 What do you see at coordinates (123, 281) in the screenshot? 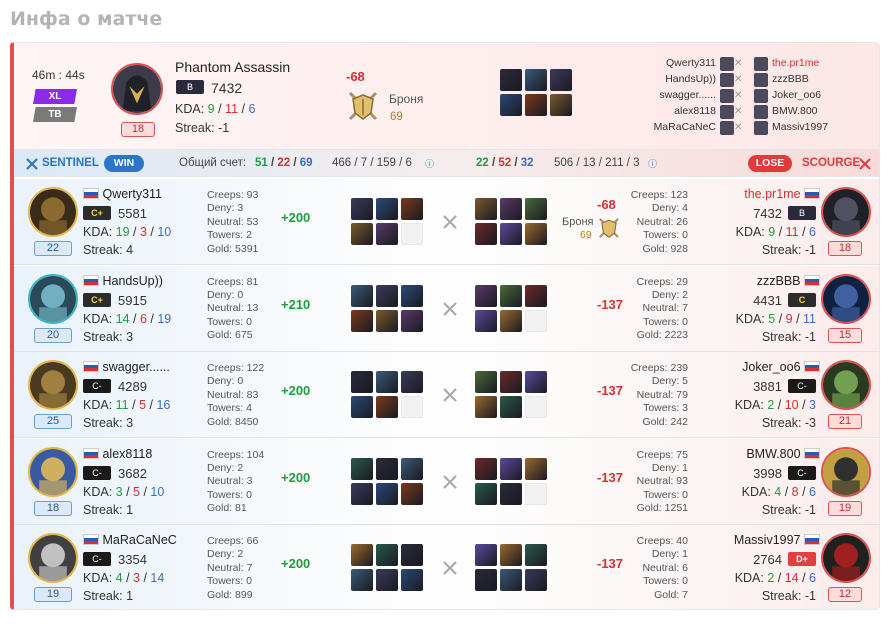
I see `player-name: HandsUp))` at bounding box center [123, 281].